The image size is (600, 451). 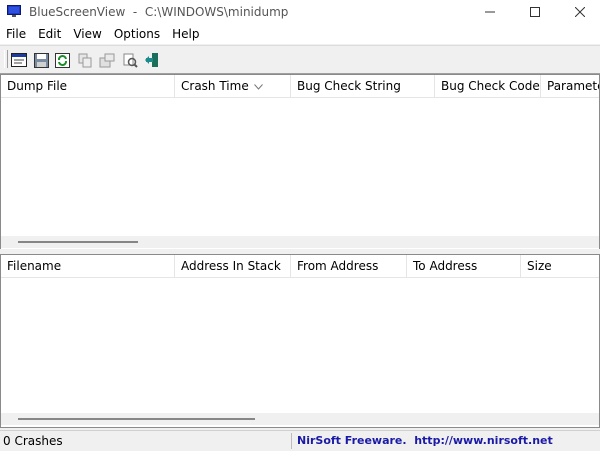 I want to click on maximize-button, so click(x=535, y=12).